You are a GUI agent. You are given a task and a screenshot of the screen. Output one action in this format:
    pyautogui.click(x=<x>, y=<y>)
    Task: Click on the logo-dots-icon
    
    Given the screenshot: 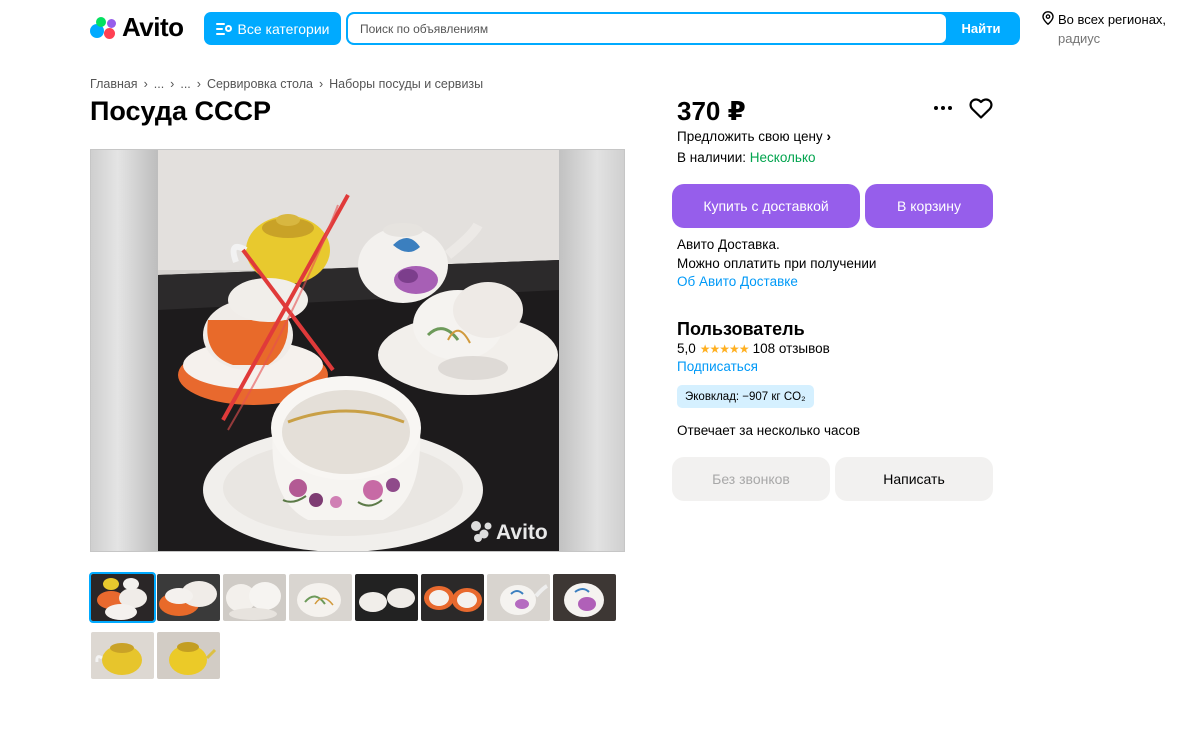 What is the action you would take?
    pyautogui.click(x=104, y=28)
    